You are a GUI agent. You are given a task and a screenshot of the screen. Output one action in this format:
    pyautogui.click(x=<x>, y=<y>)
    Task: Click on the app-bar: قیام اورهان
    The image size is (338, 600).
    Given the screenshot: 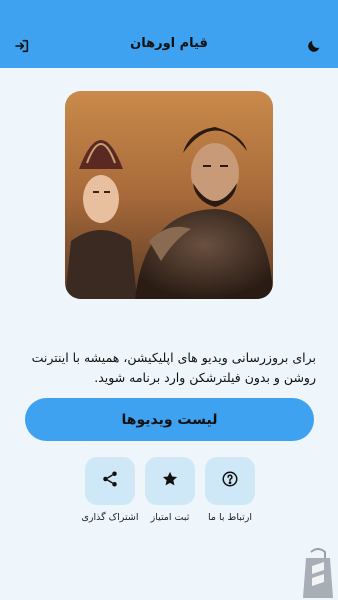 What is the action you would take?
    pyautogui.click(x=169, y=34)
    